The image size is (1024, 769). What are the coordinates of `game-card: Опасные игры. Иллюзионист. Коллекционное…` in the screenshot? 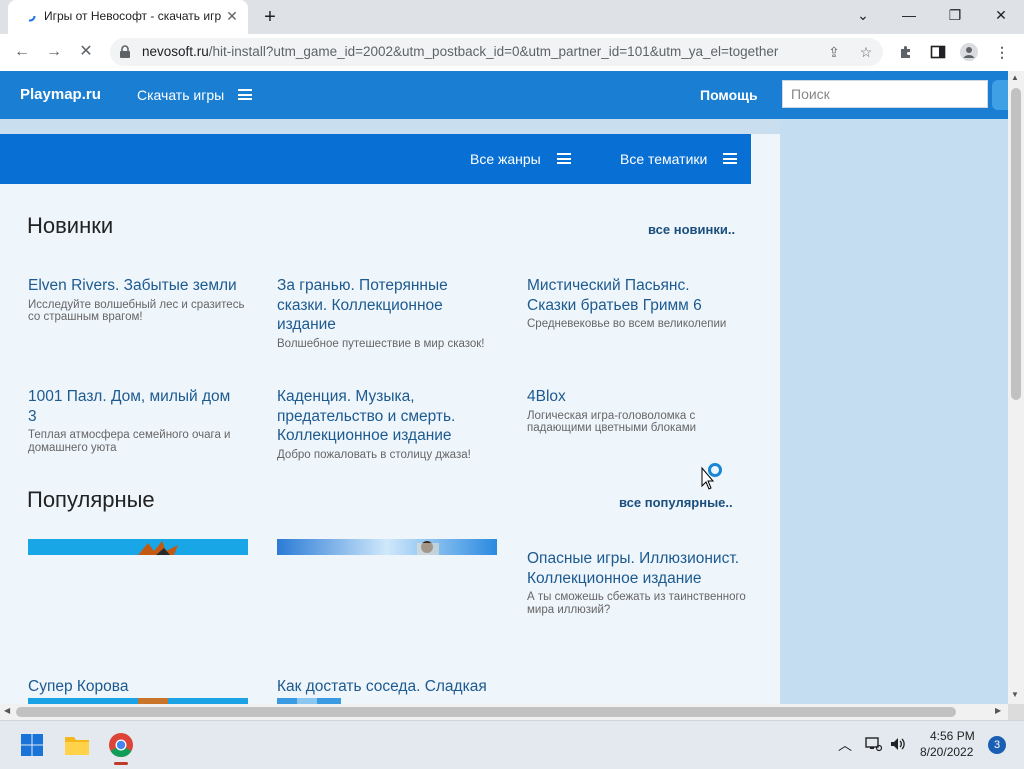 It's located at (639, 582).